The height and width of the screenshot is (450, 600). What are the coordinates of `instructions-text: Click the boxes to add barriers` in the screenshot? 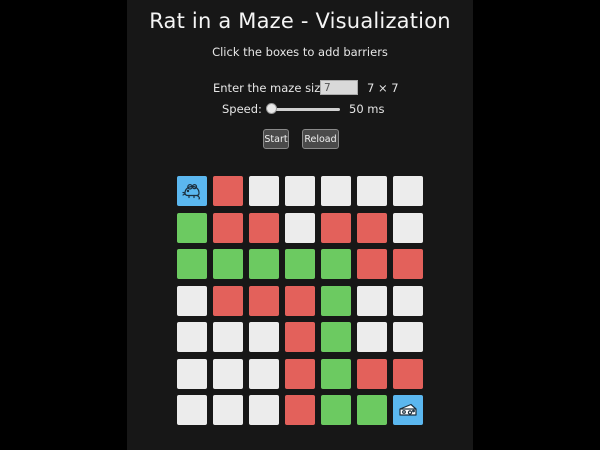 It's located at (300, 52).